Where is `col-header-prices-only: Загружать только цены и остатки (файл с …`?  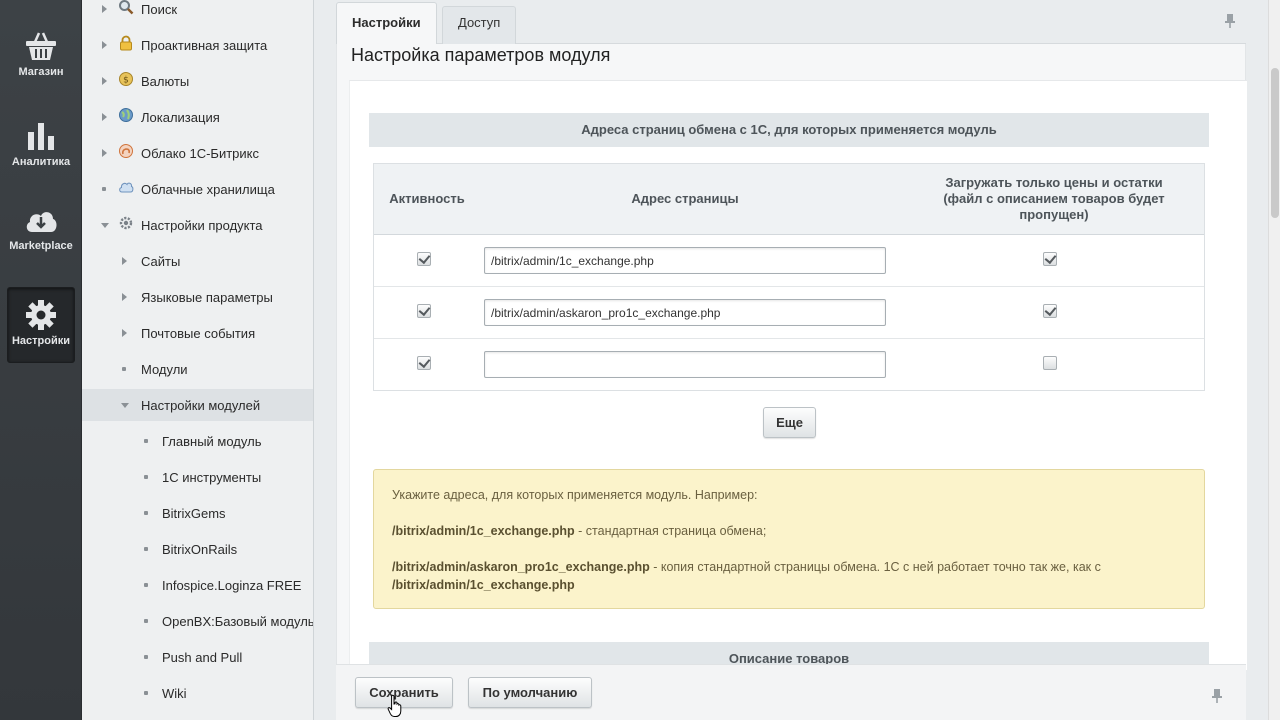
col-header-prices-only: Загружать только цены и остатки (файл с … is located at coordinates (1054, 199).